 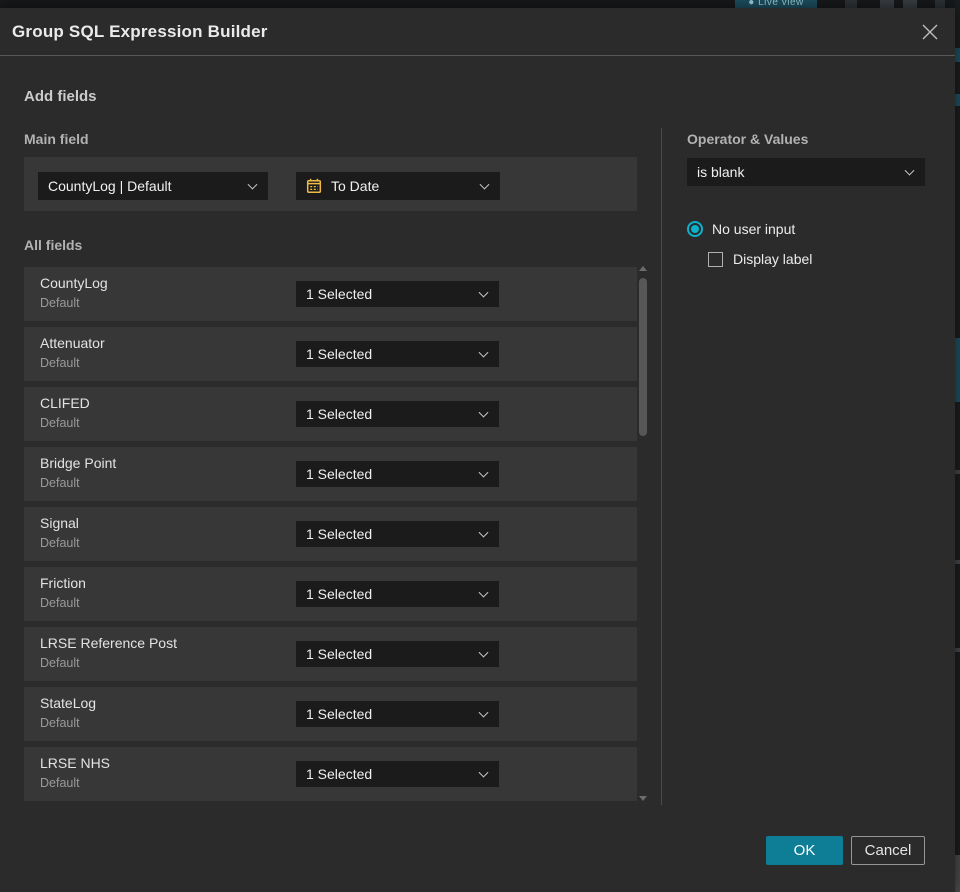 What do you see at coordinates (661, 466) in the screenshot?
I see `panel-divider` at bounding box center [661, 466].